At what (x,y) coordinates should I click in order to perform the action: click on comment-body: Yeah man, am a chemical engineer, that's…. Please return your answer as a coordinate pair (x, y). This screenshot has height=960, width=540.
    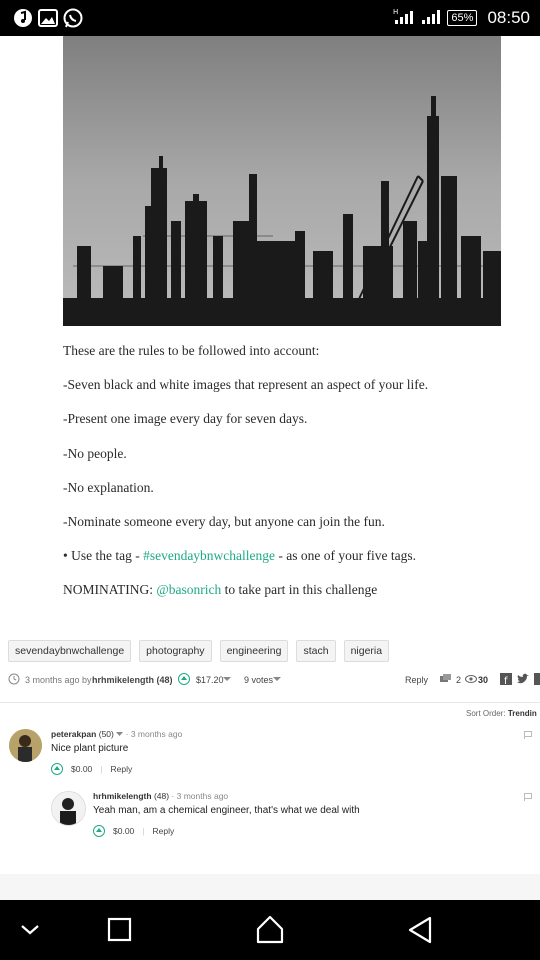
    Looking at the image, I should click on (226, 810).